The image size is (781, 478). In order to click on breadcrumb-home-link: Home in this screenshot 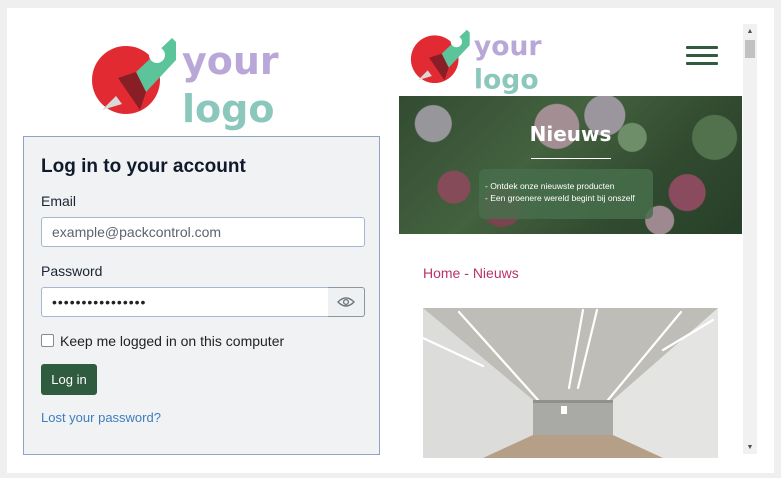, I will do `click(441, 273)`.